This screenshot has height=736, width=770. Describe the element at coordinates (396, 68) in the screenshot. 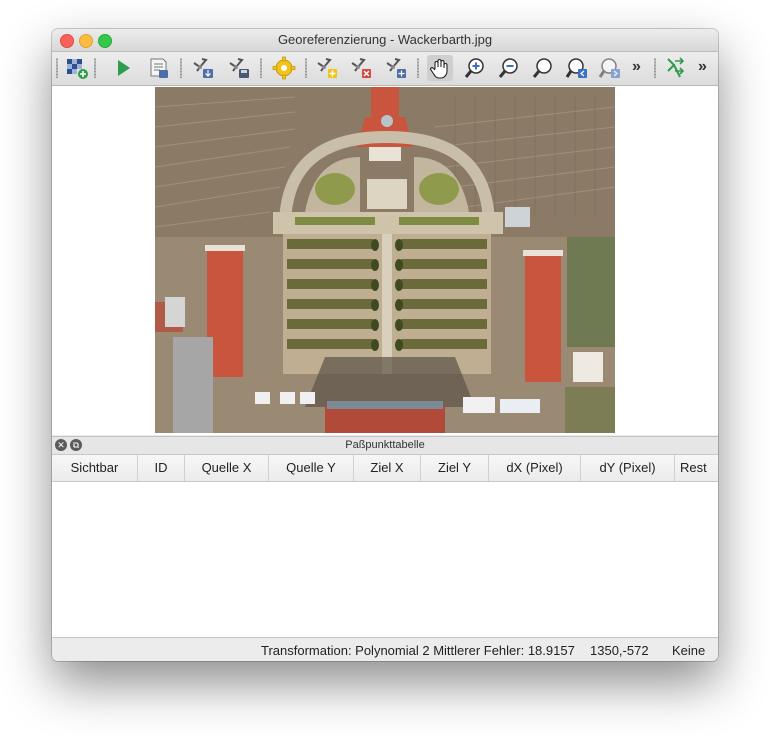

I see `move-gcp-point-icon` at that location.